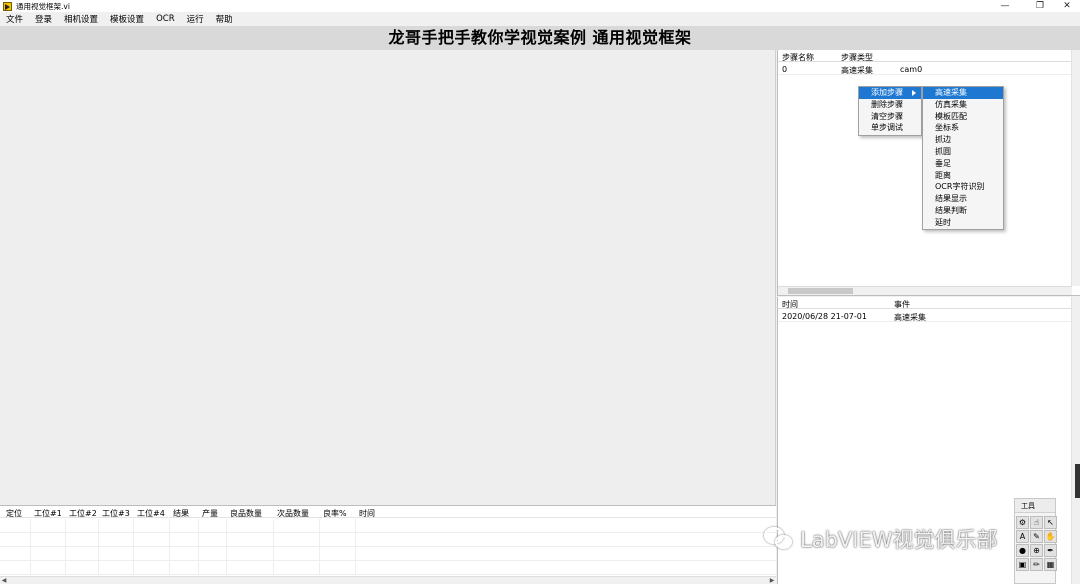  I want to click on color-tool-icon: ▣, so click(1022, 564).